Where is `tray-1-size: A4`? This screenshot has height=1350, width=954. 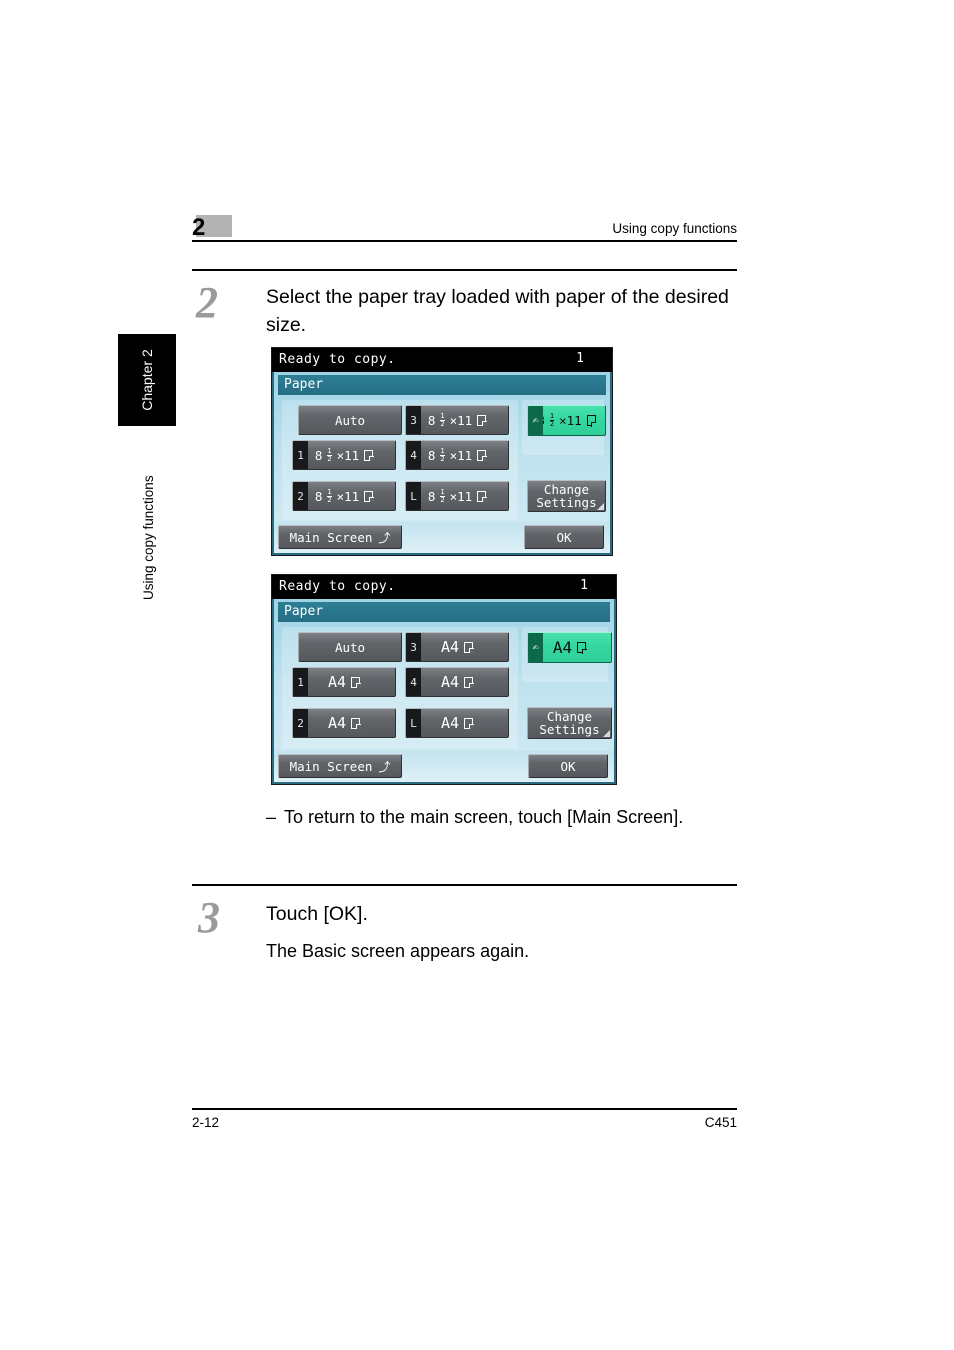 tray-1-size: A4 is located at coordinates (344, 682).